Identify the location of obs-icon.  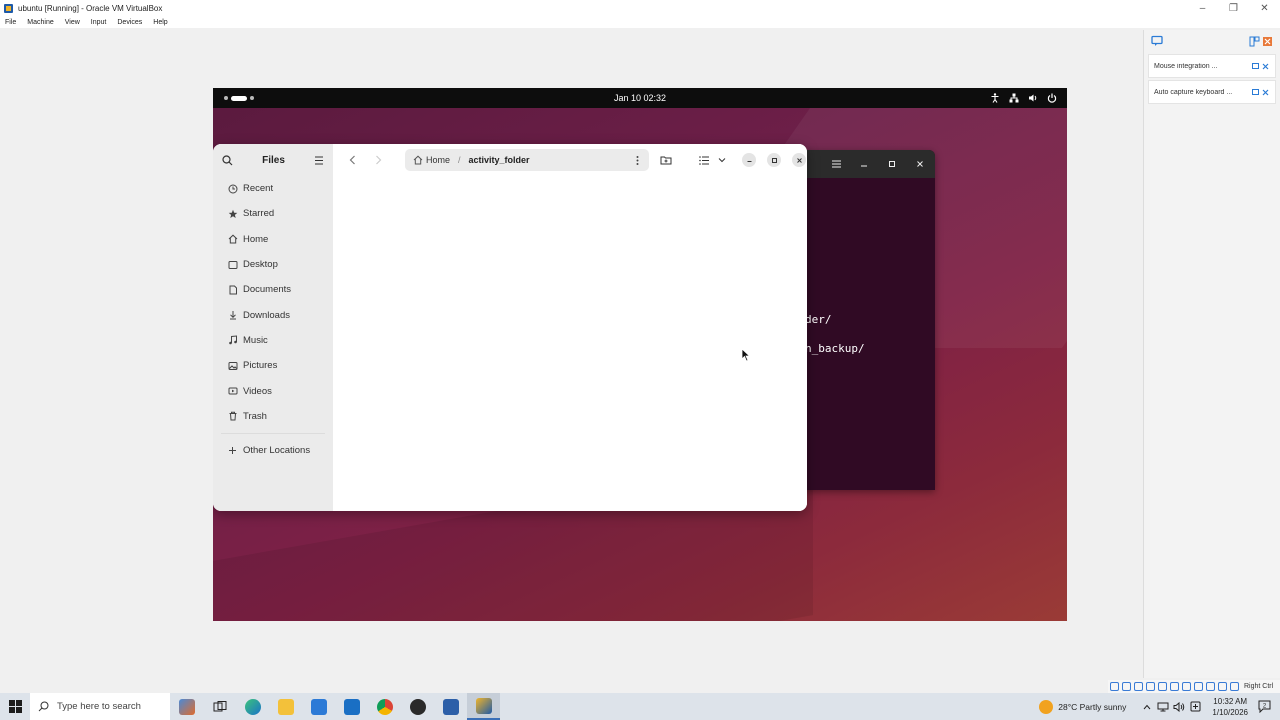
(417, 706).